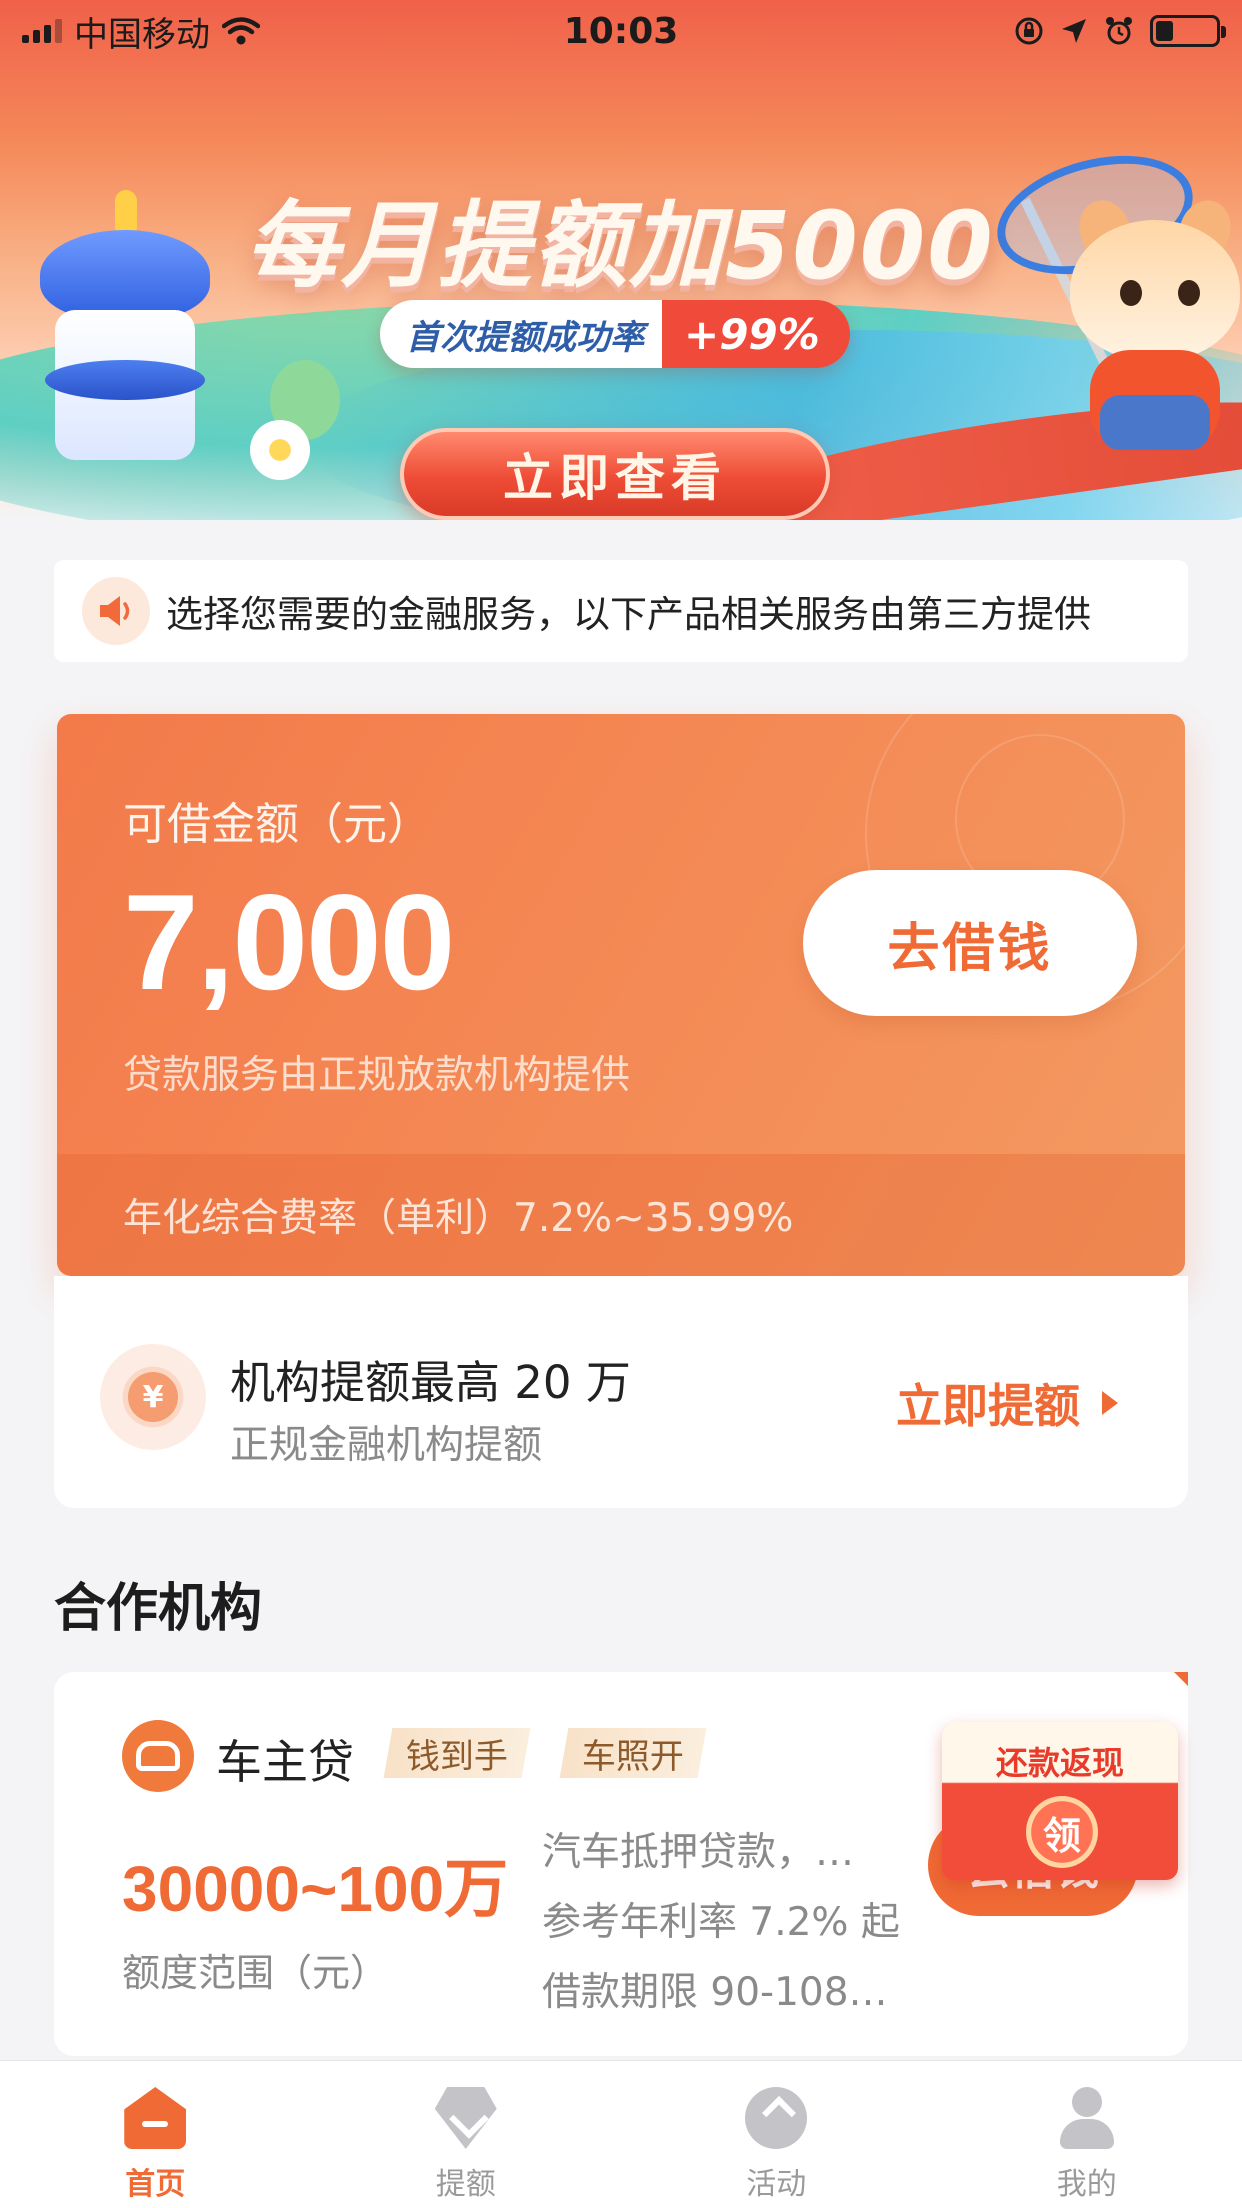 This screenshot has height=2208, width=1242. What do you see at coordinates (1181, 1679) in the screenshot?
I see `card-corner-mark` at bounding box center [1181, 1679].